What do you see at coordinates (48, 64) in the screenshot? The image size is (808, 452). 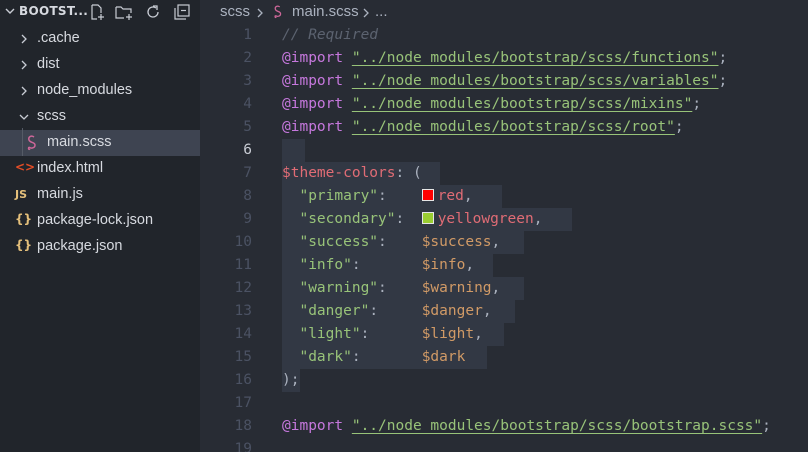 I see `tree-item-label: dist` at bounding box center [48, 64].